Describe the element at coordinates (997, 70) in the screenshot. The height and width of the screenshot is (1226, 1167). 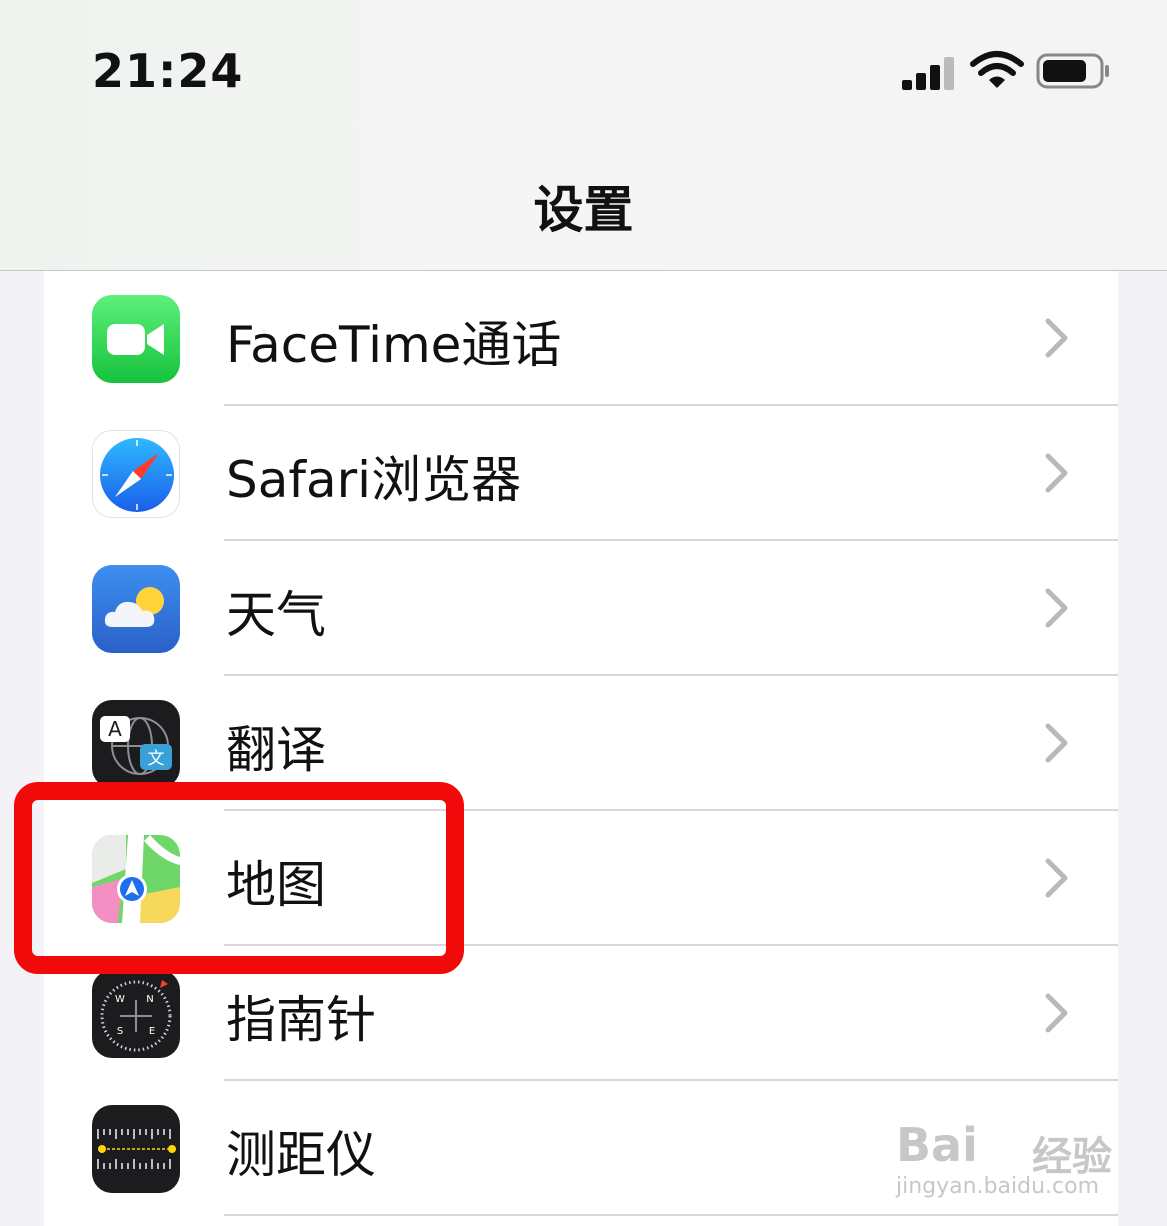
I see `wifi-icon` at that location.